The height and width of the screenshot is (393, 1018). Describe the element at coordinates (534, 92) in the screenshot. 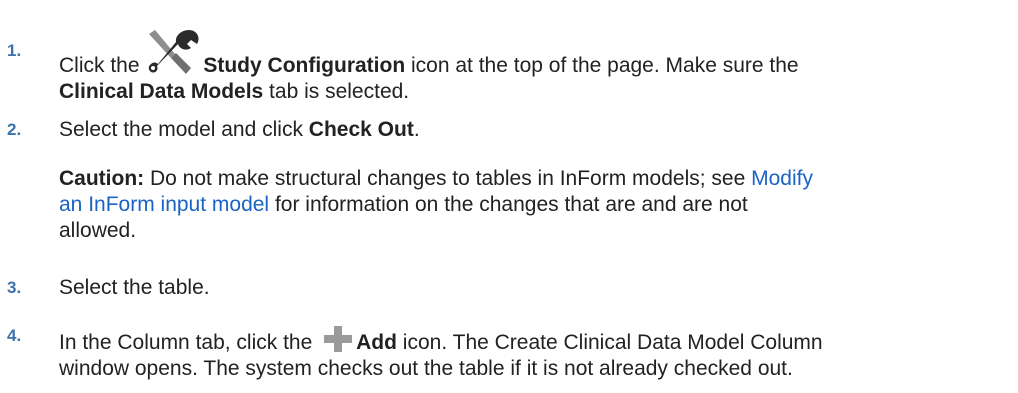

I see `step-line: Clinical Data Models tab is selected.` at that location.